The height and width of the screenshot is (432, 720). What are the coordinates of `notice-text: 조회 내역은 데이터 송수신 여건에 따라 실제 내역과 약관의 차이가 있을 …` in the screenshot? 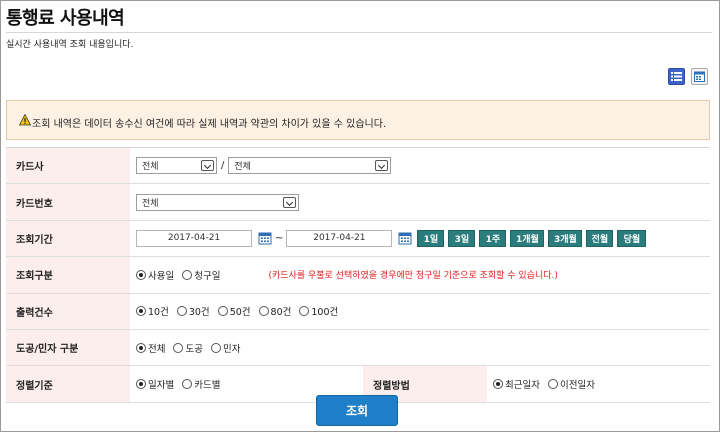 It's located at (209, 124).